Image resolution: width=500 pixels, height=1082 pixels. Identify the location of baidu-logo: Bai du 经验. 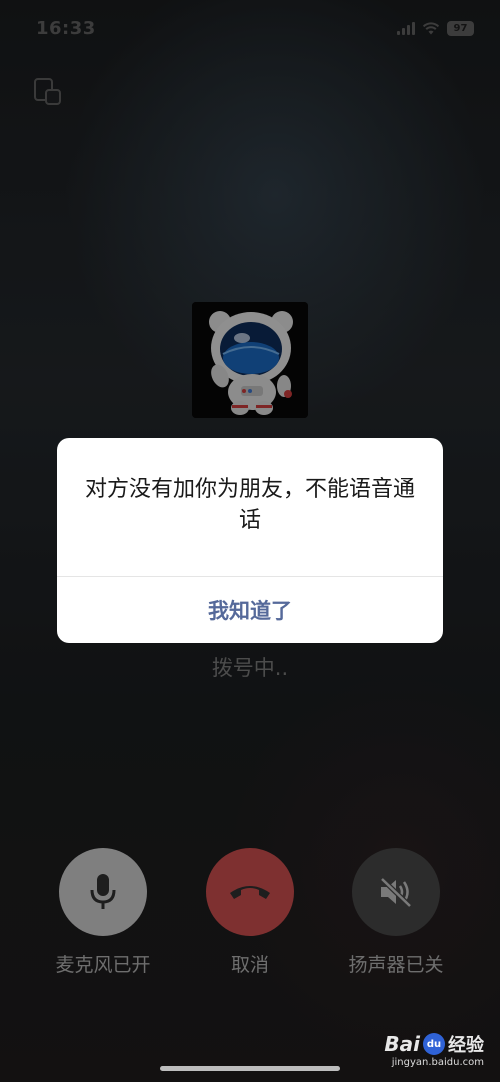
(434, 1044).